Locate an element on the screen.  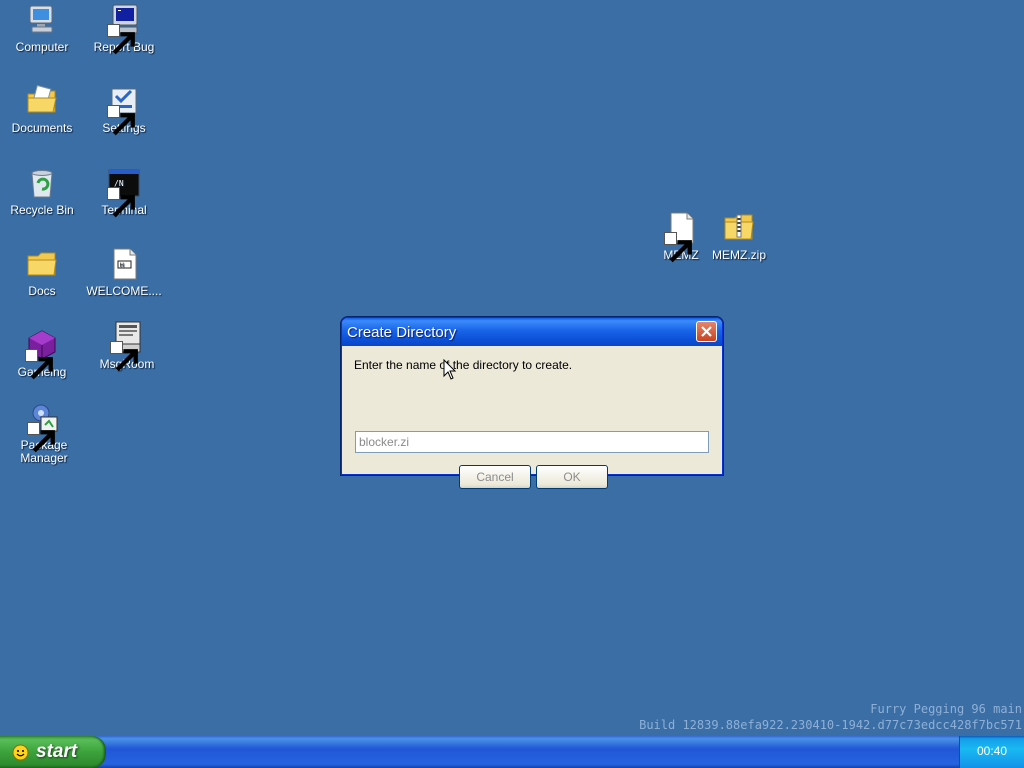
dialog-titlebar: Create Directory is located at coordinates (532, 332).